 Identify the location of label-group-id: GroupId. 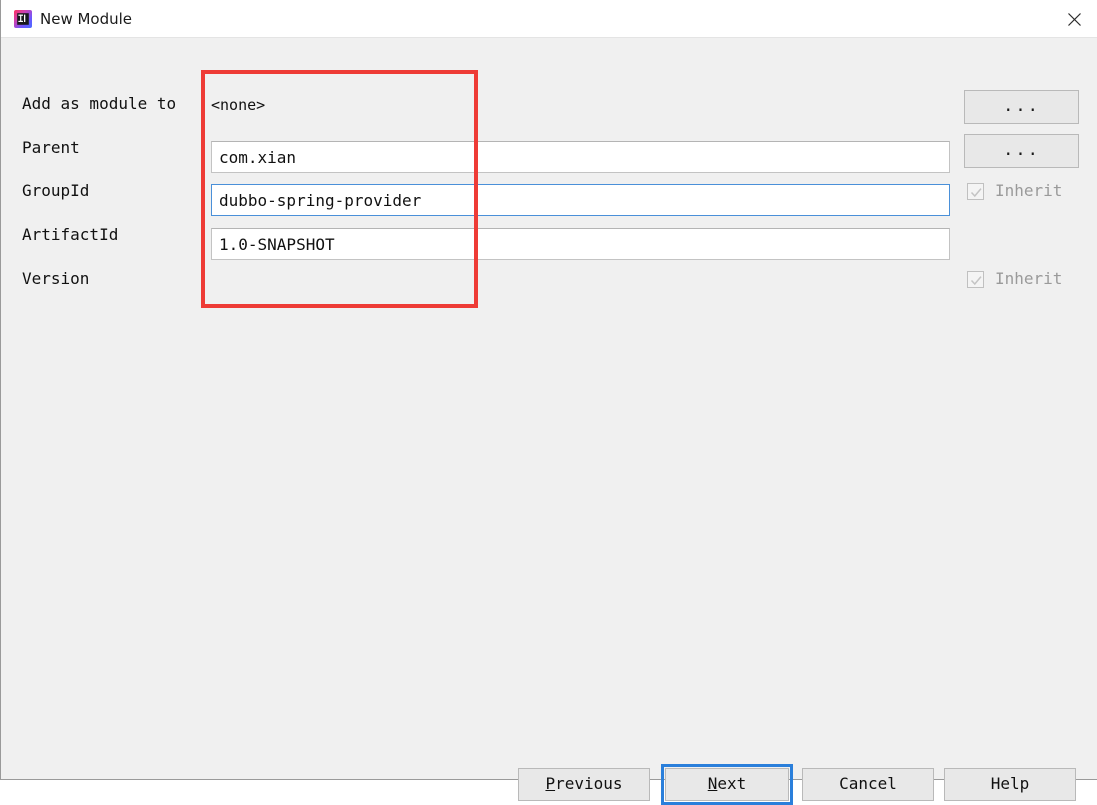
(56, 190).